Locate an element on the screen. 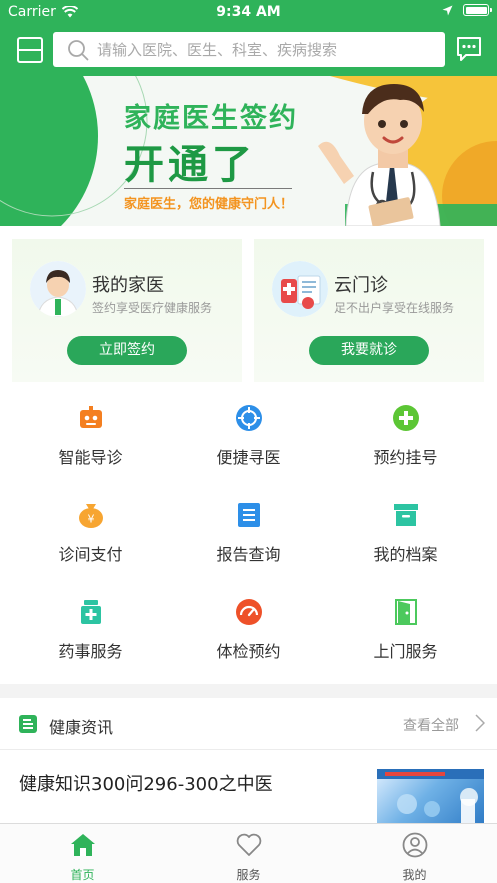 Image resolution: width=497 pixels, height=883 pixels. service-label: 报告查询 is located at coordinates (248, 554).